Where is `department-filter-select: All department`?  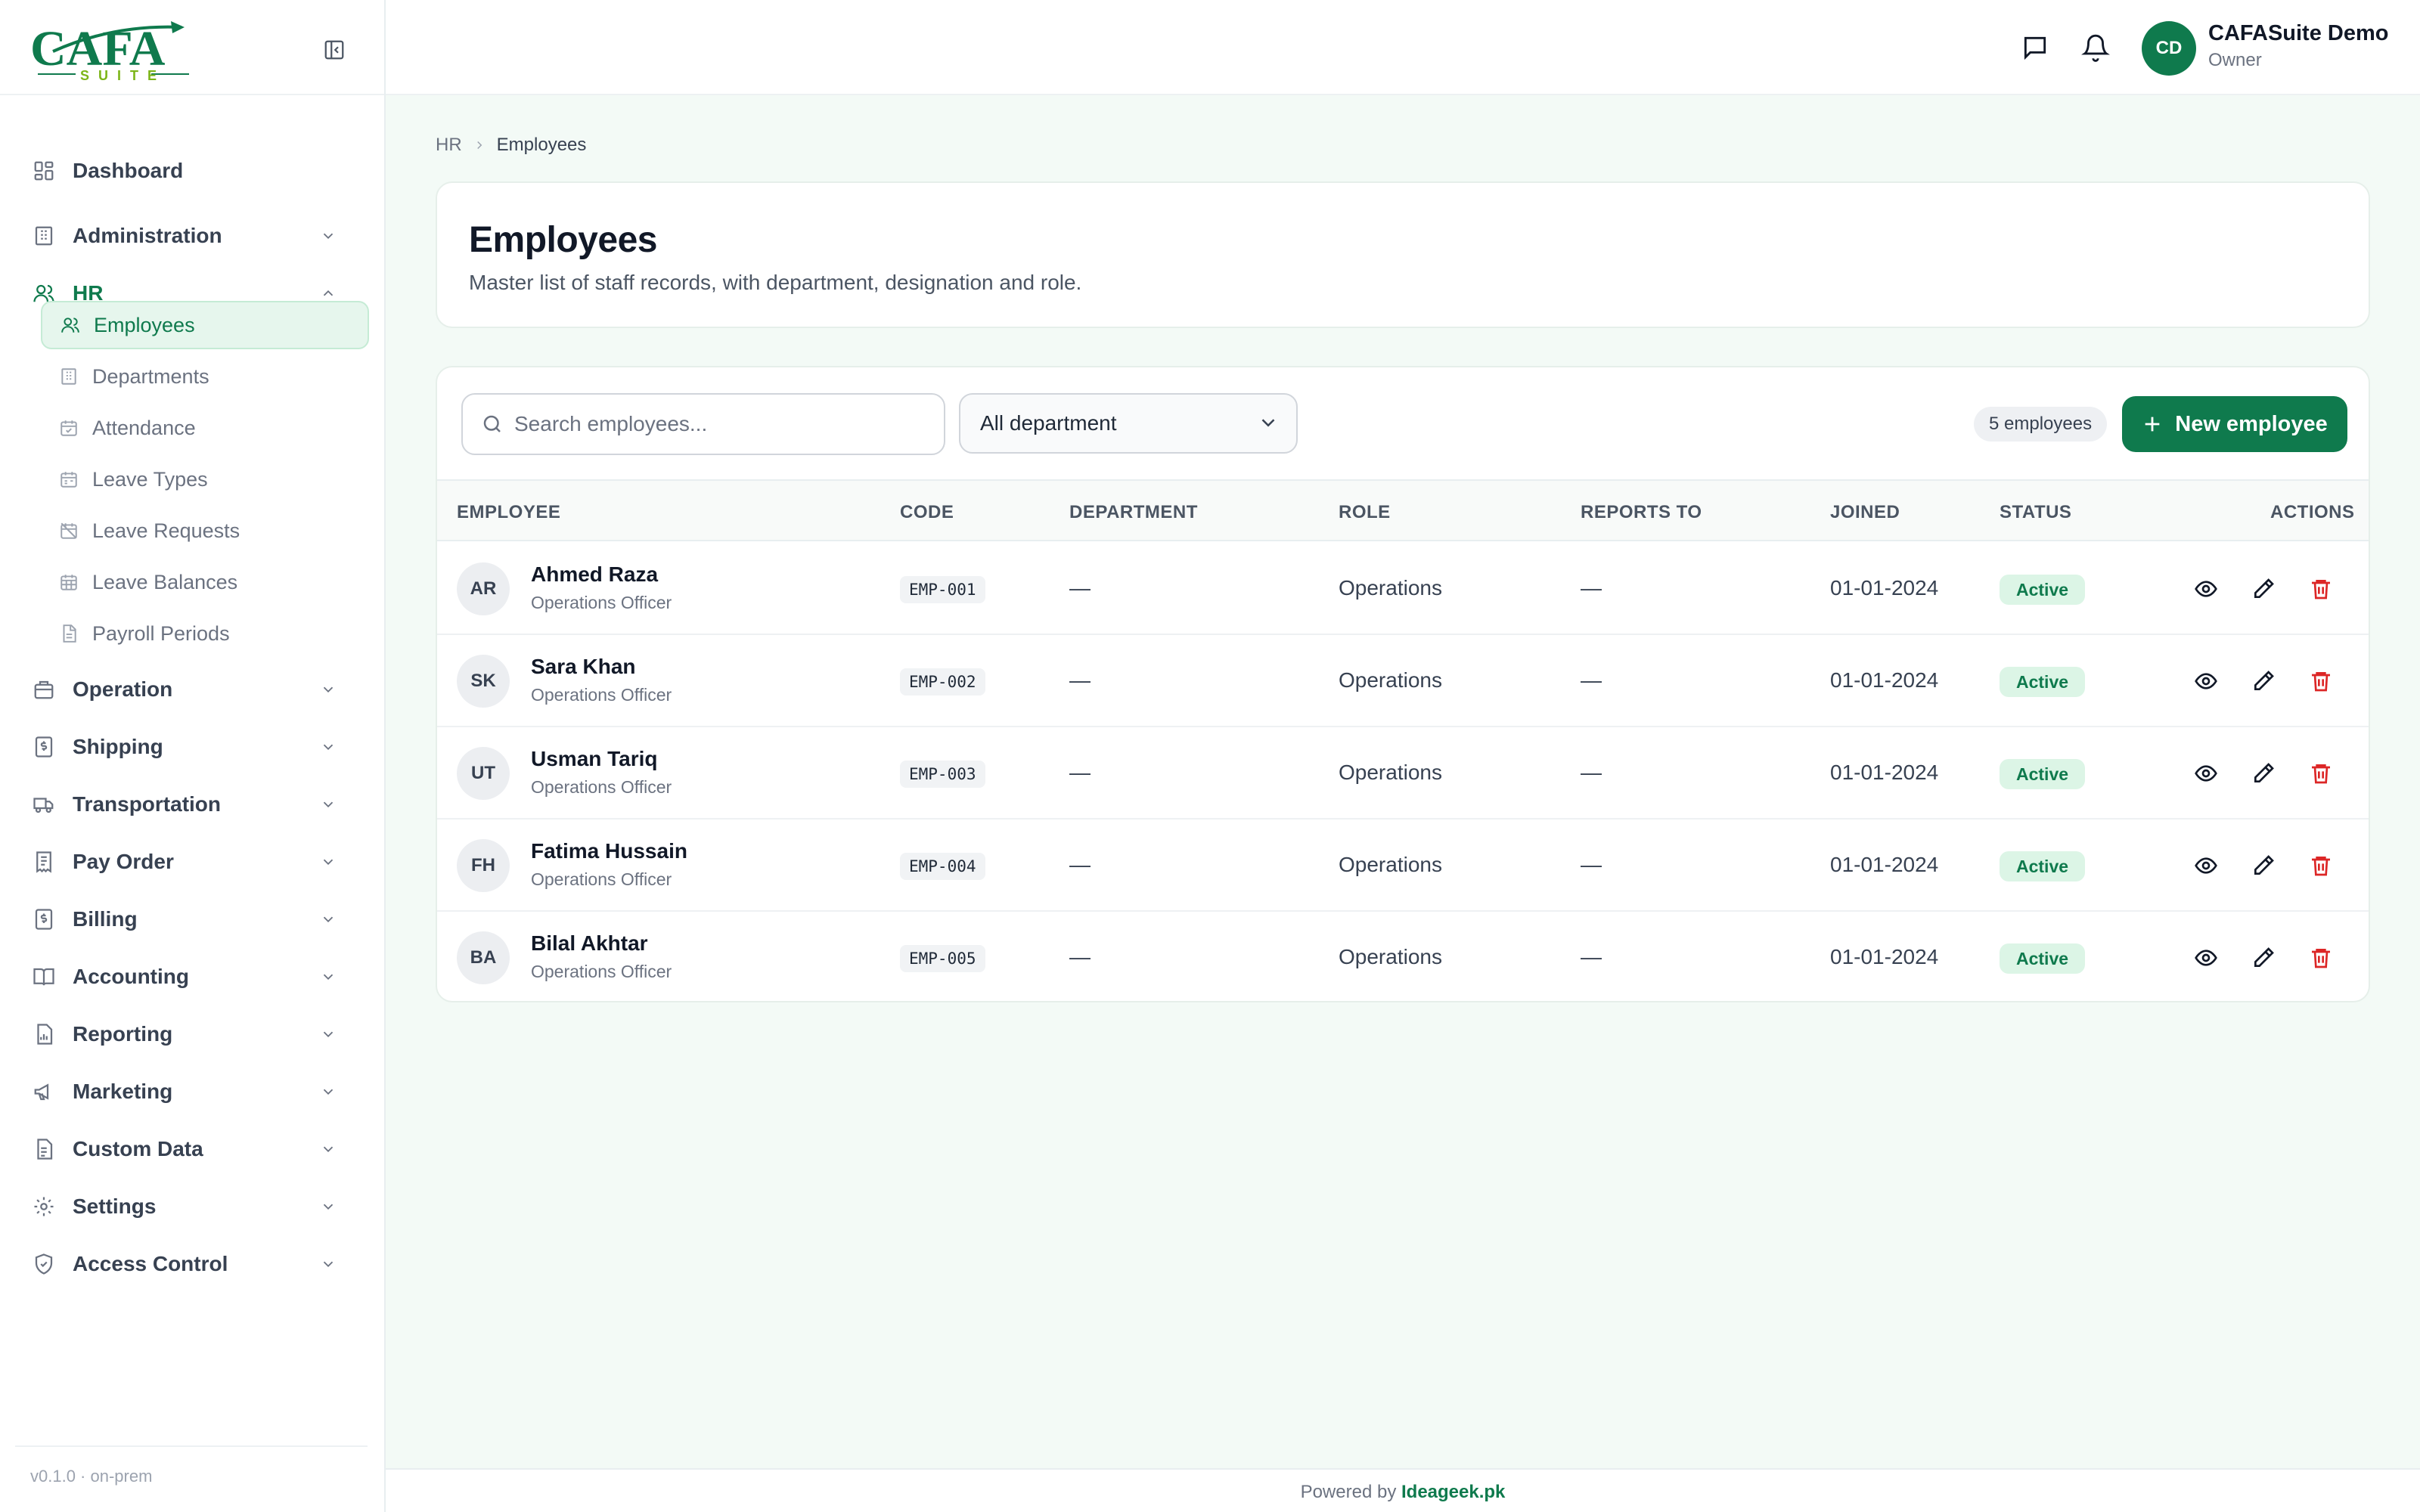
department-filter-select: All department is located at coordinates (1128, 424).